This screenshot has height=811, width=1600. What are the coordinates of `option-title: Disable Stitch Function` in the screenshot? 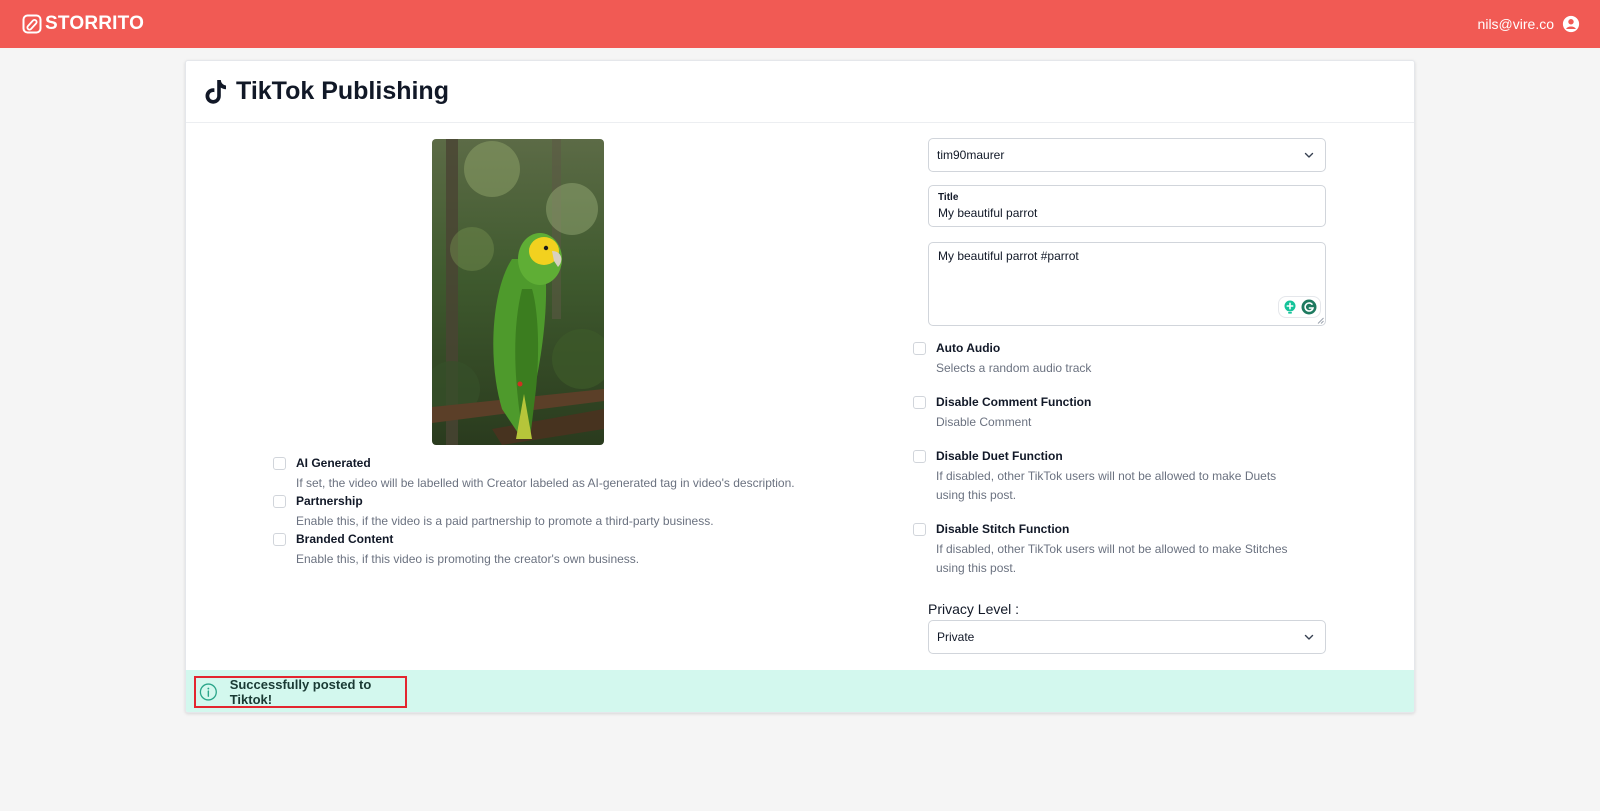 It's located at (1003, 529).